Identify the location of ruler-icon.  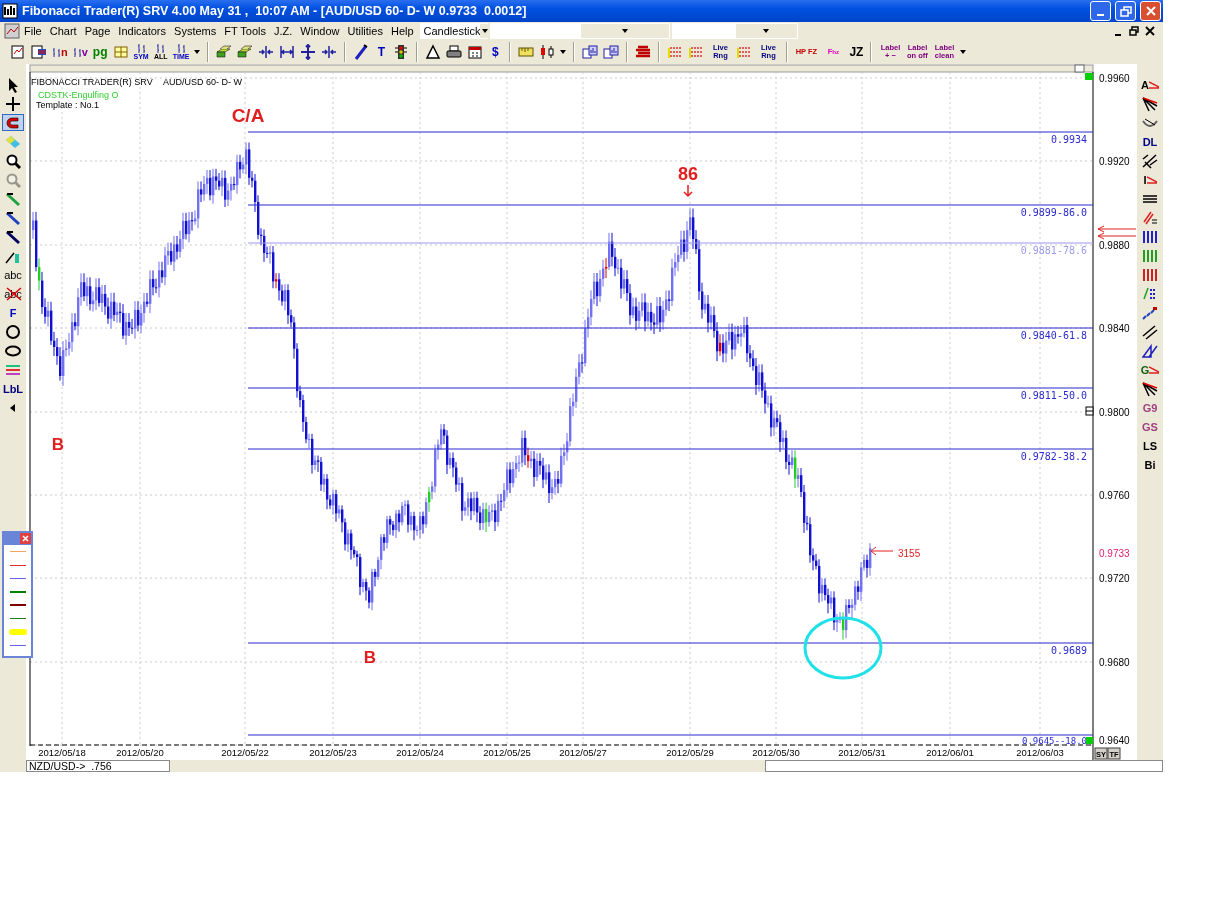
(526, 52).